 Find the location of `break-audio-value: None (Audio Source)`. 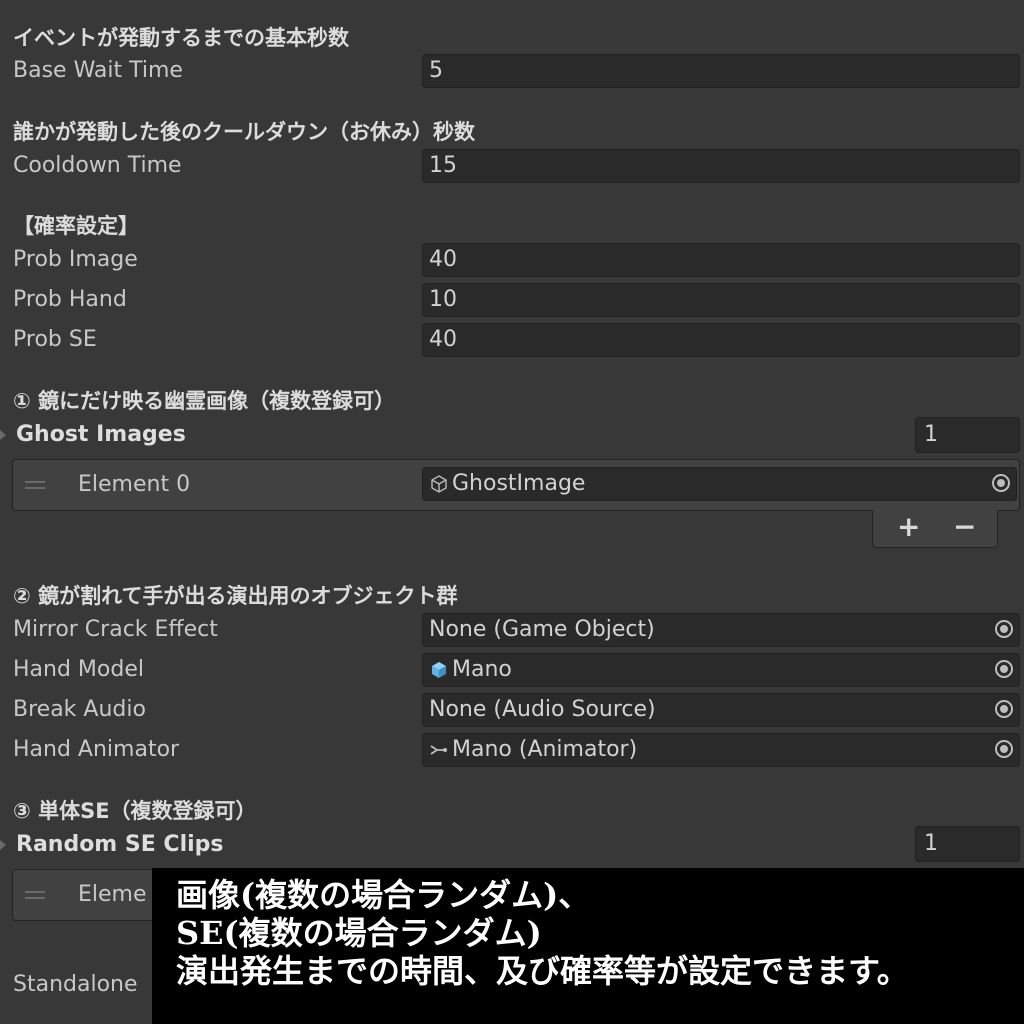

break-audio-value: None (Audio Source) is located at coordinates (542, 709).